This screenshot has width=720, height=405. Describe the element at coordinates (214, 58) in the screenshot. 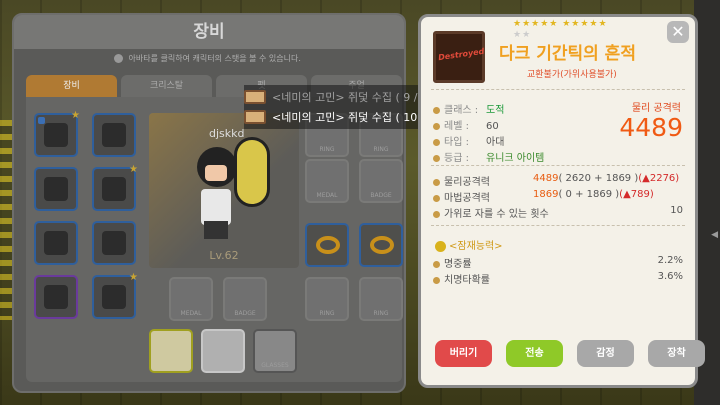

I see `hint-text: 아바타를 클릭하여 캐릭터의 스탯을 볼 수 있습니다.` at that location.